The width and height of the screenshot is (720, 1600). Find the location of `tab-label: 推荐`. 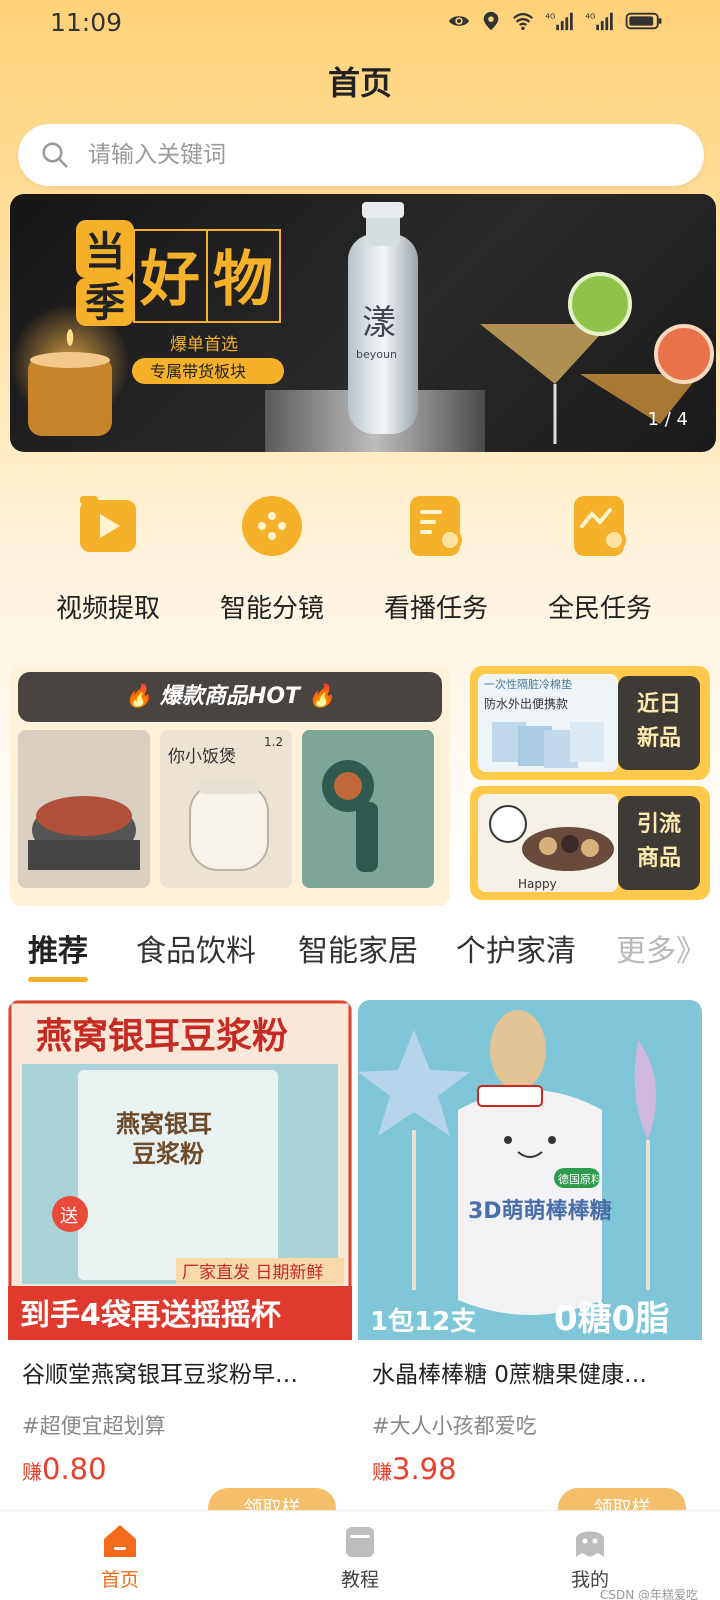

tab-label: 推荐 is located at coordinates (58, 951).